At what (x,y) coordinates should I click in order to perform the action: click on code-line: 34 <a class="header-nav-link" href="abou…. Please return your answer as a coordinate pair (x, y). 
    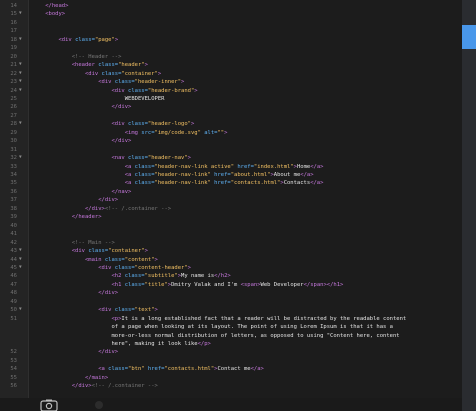
    Looking at the image, I should click on (231, 175).